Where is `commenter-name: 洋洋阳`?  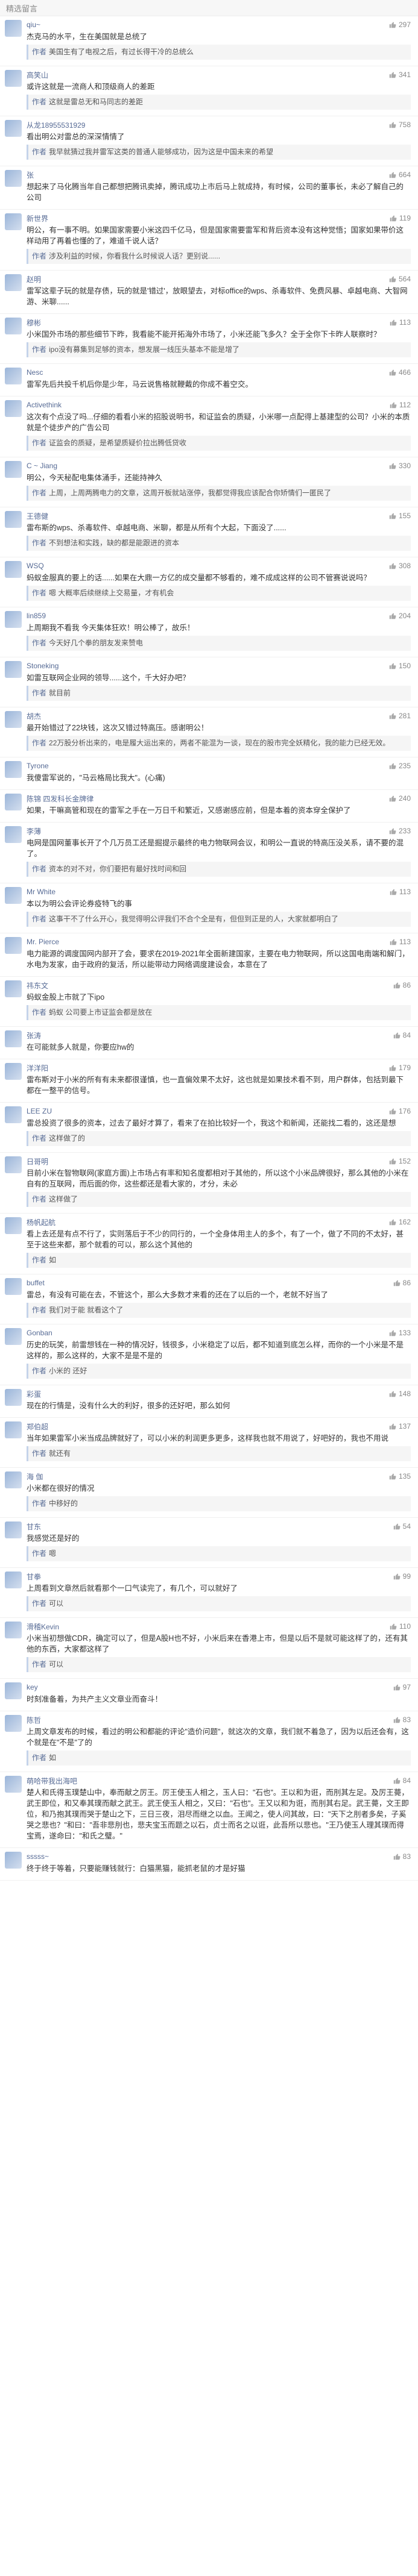 commenter-name: 洋洋阳 is located at coordinates (37, 1068).